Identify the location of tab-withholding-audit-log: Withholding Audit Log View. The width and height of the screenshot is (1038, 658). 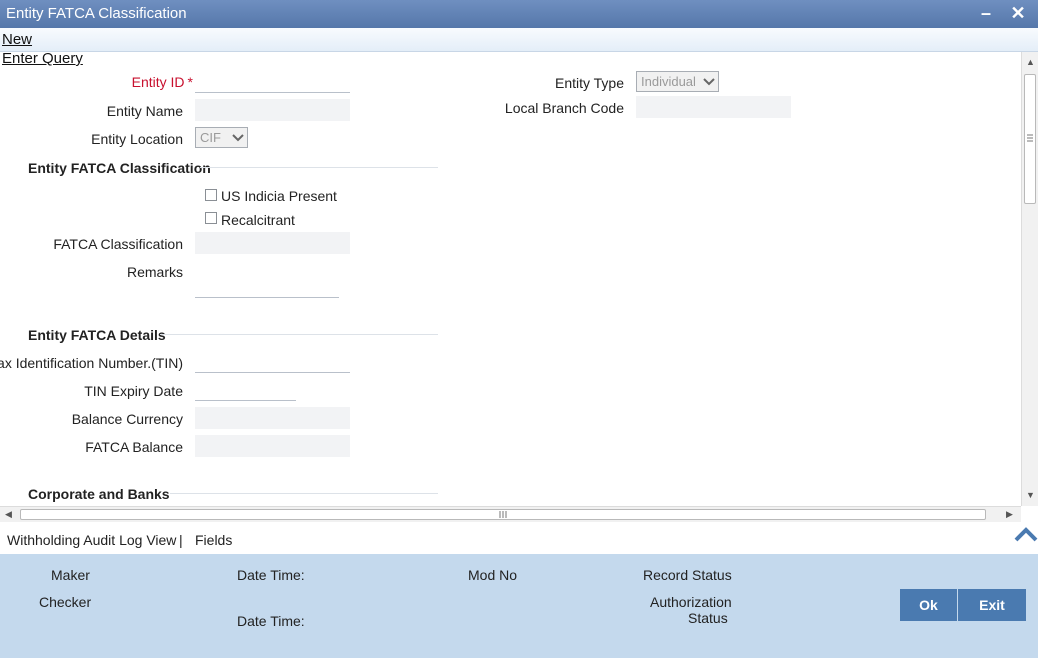
(91, 540).